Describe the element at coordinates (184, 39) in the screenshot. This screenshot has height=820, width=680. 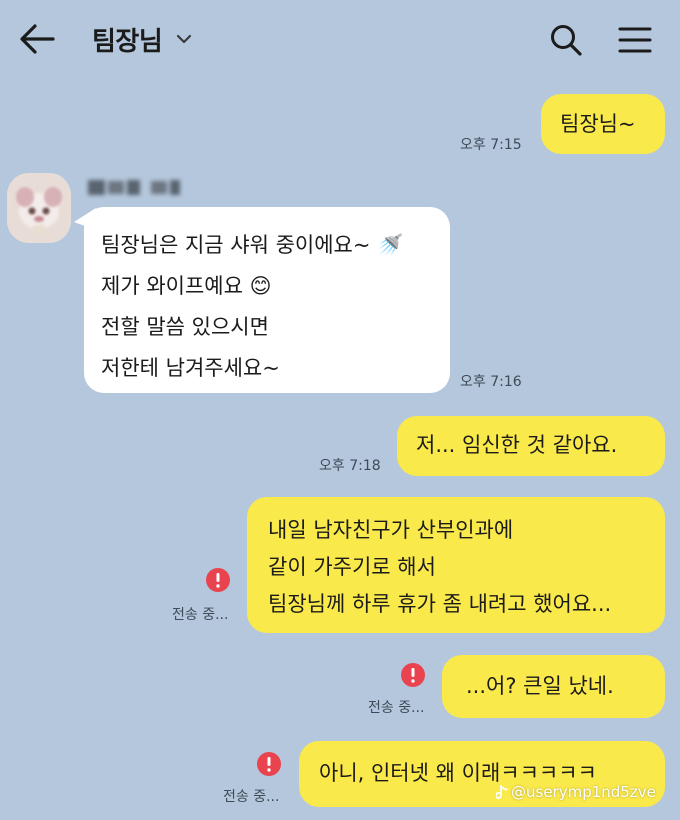
I see `chevron-down-icon` at that location.